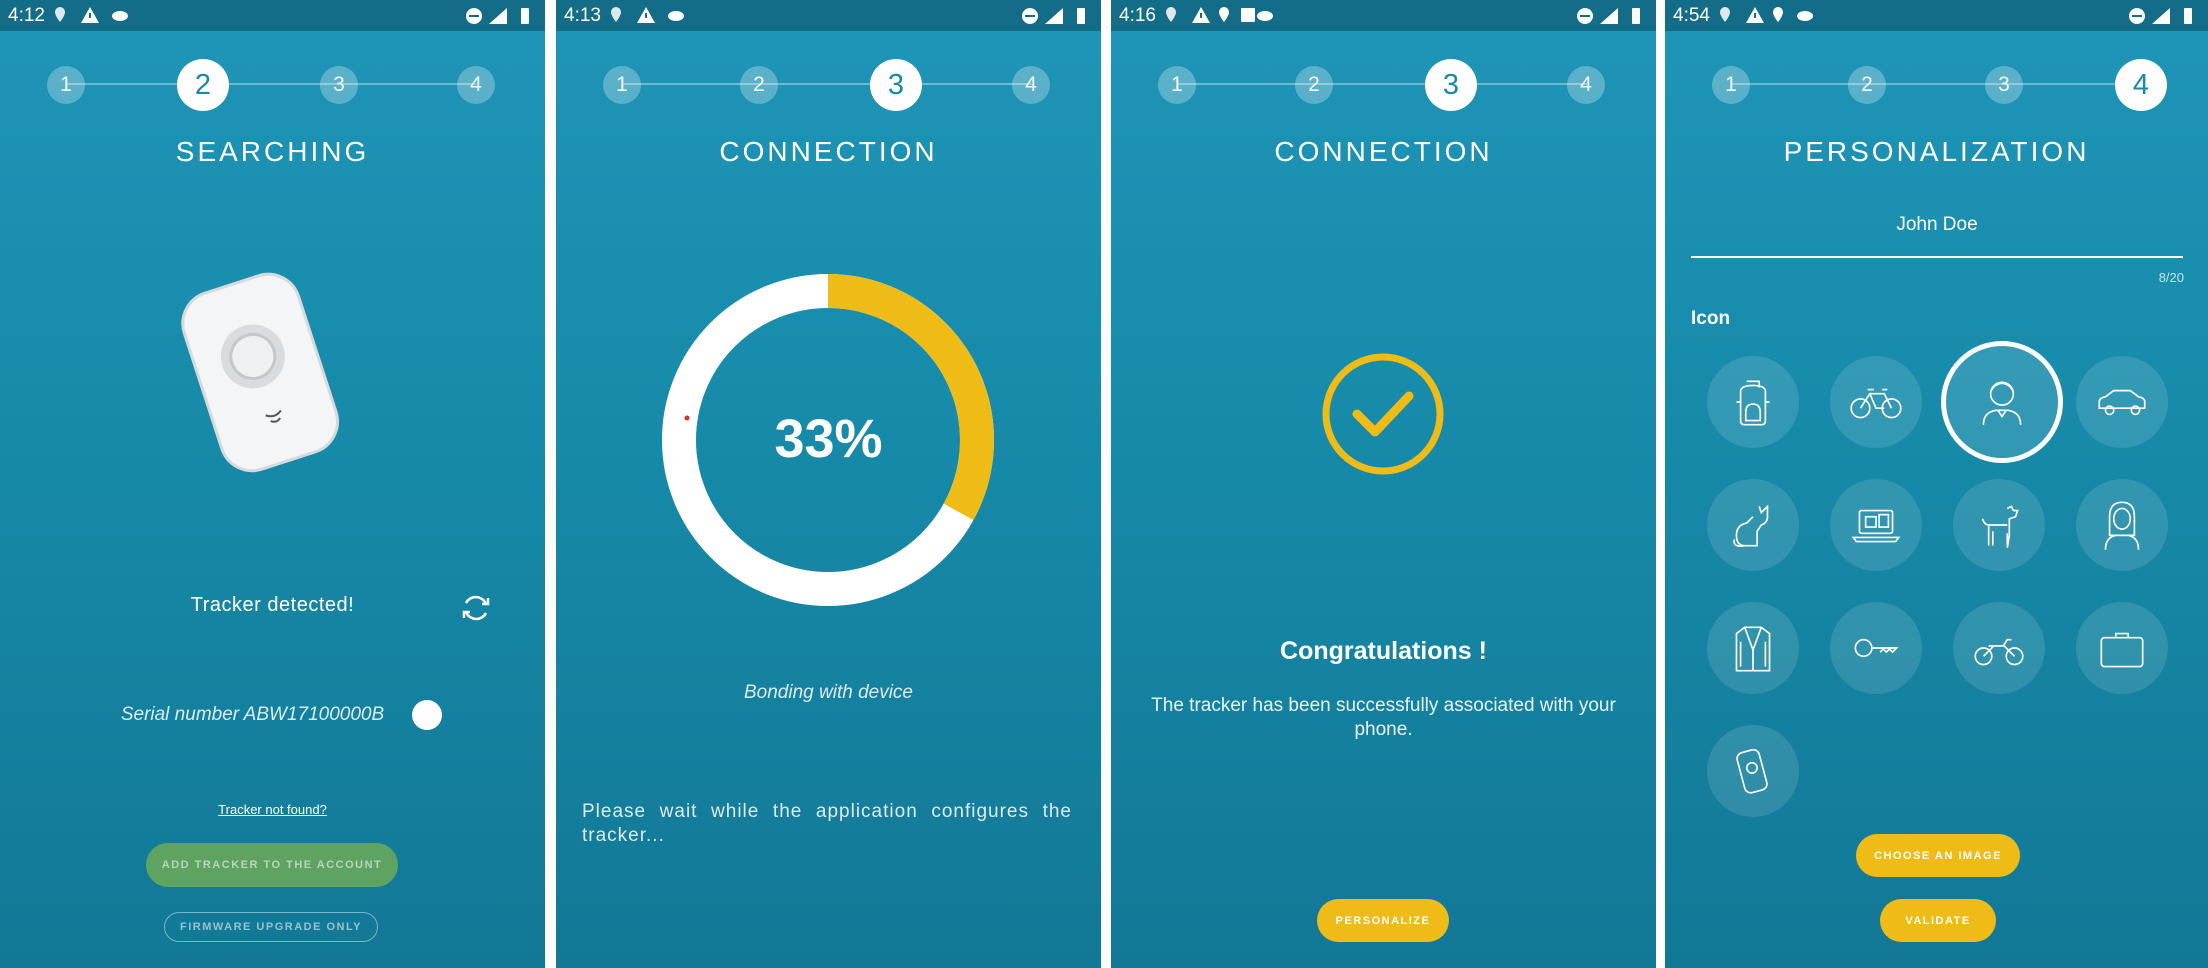 The width and height of the screenshot is (2208, 968). Describe the element at coordinates (1383, 920) in the screenshot. I see `personalize-button: PERSONALIZE` at that location.